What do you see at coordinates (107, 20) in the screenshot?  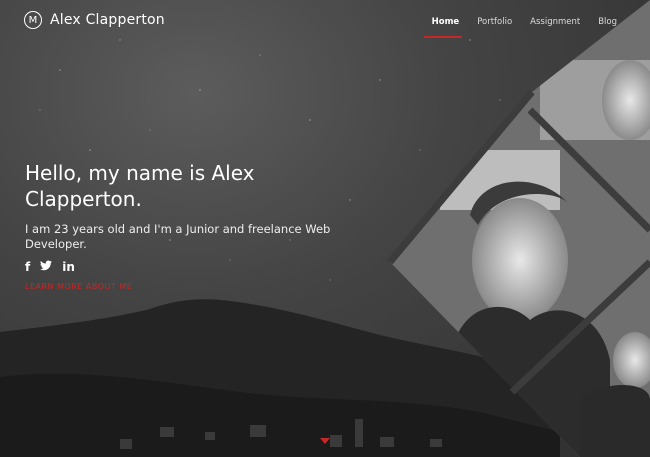 I see `site-name: Alex Clapperton` at bounding box center [107, 20].